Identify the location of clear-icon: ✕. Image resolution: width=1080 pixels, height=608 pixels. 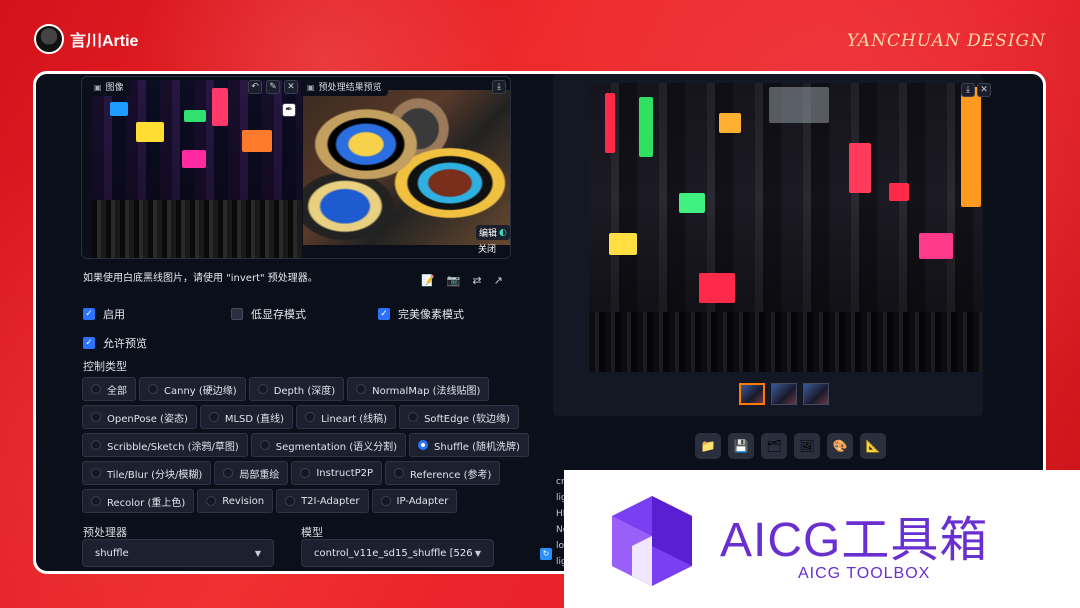
(291, 87).